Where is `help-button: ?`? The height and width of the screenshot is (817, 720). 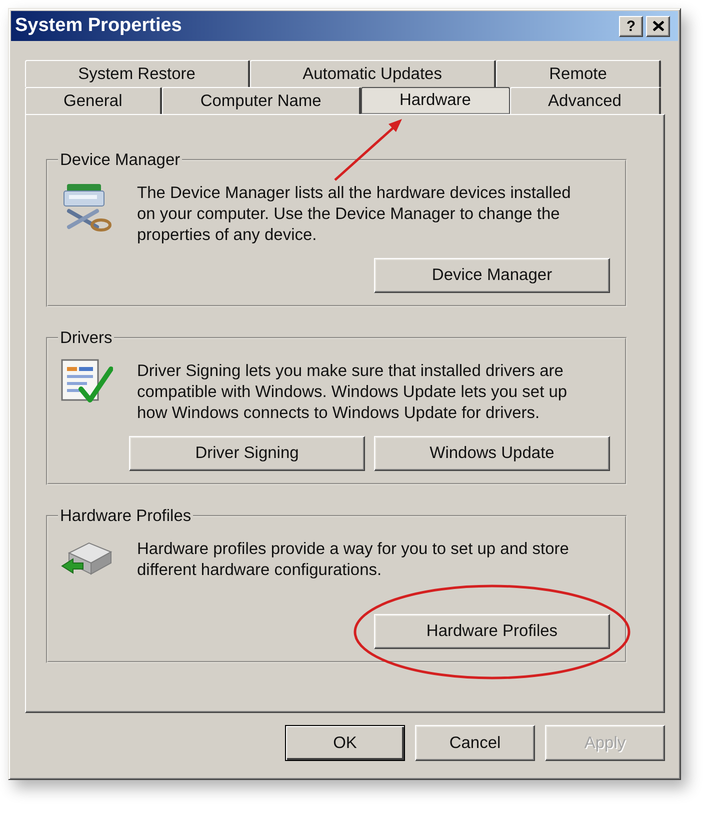 help-button: ? is located at coordinates (631, 26).